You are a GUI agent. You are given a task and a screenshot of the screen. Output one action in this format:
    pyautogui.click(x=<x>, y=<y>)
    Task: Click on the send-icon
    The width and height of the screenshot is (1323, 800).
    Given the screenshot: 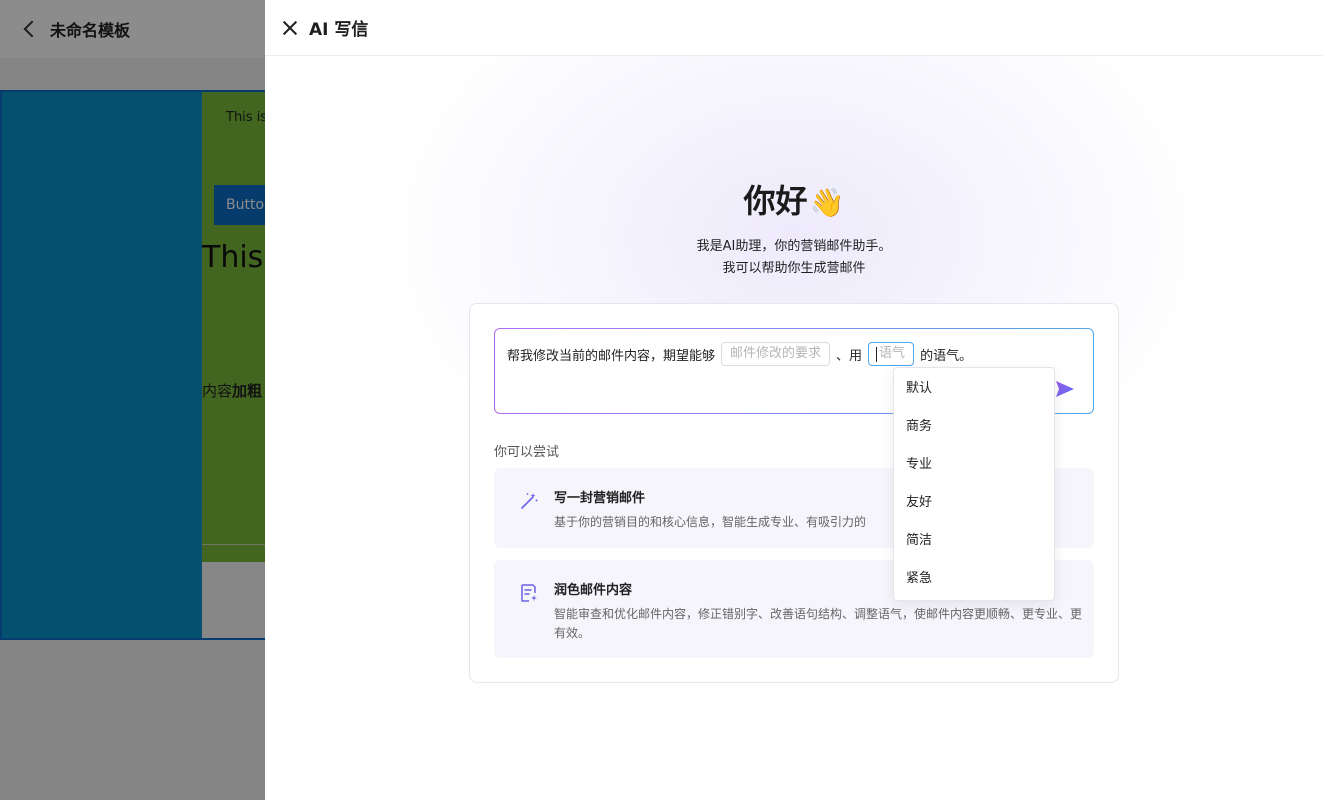 What is the action you would take?
    pyautogui.click(x=1065, y=389)
    